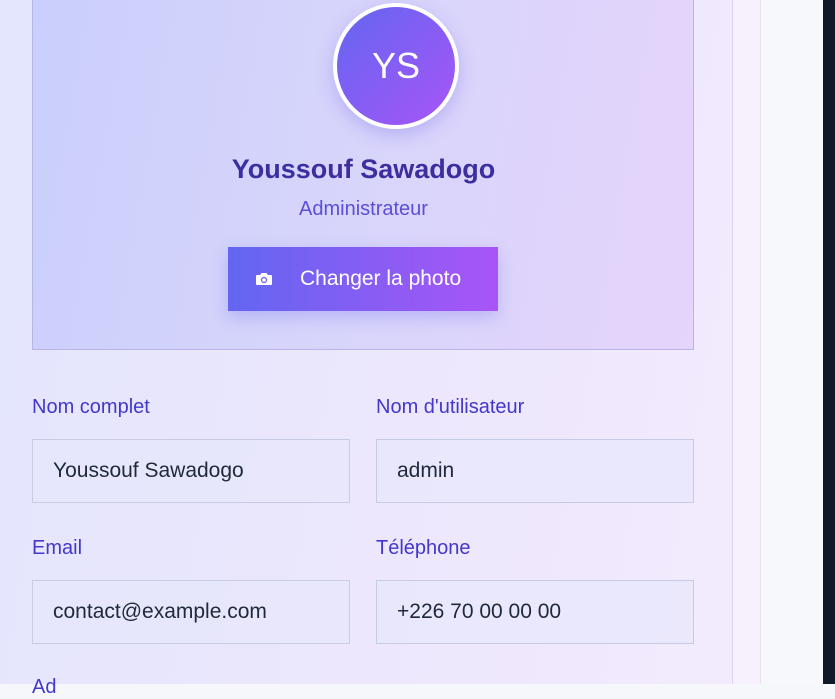  What do you see at coordinates (792, 342) in the screenshot?
I see `side-area` at bounding box center [792, 342].